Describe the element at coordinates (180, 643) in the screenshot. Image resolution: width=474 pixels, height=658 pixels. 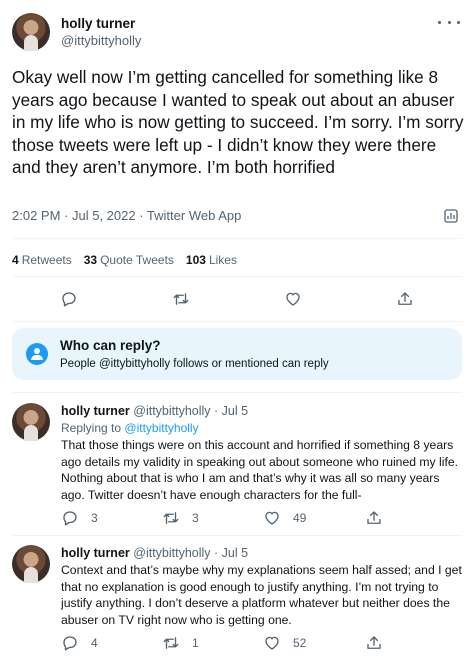
I see `retweet-button: 1` at that location.